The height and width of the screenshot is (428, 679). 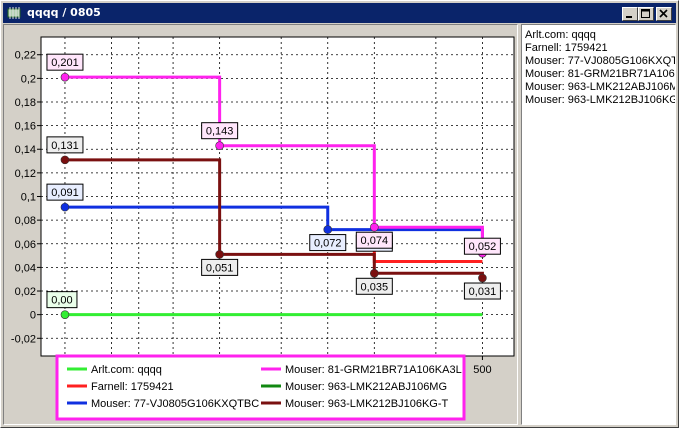 What do you see at coordinates (25, 56) in the screenshot?
I see `y-tick-label: 0,22` at bounding box center [25, 56].